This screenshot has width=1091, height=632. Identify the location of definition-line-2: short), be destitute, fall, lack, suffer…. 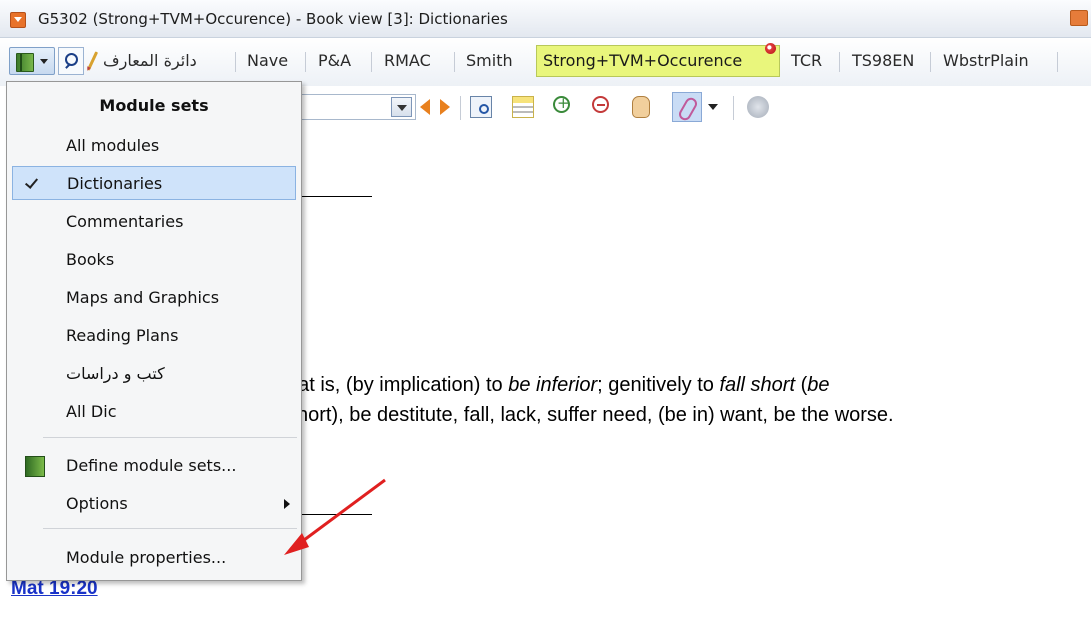
(590, 415).